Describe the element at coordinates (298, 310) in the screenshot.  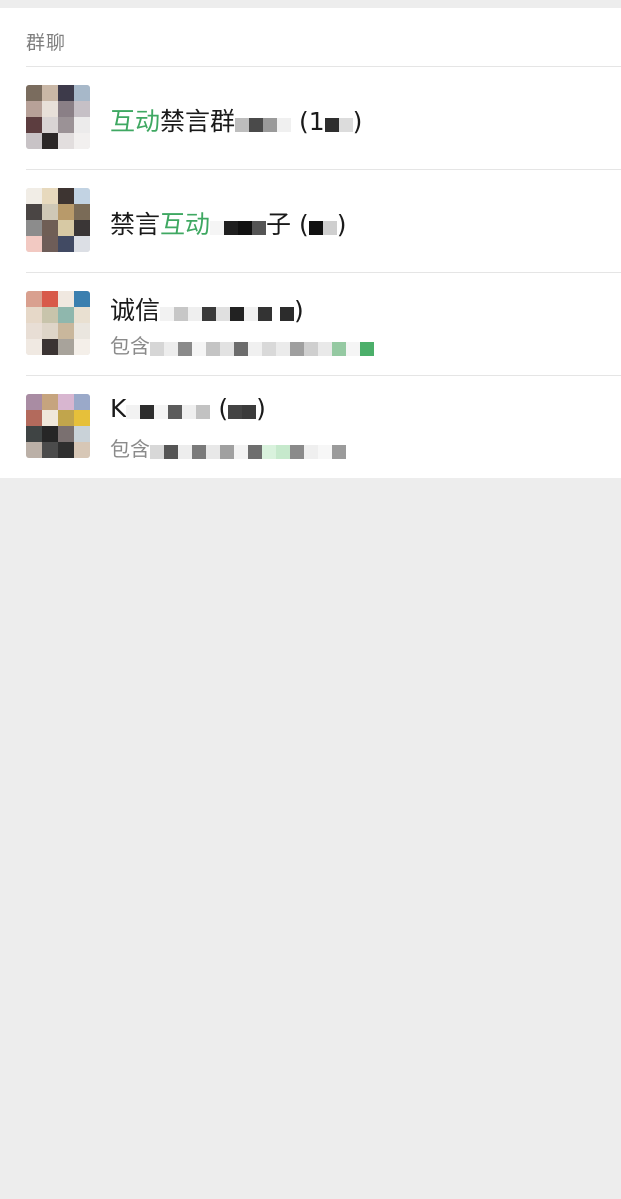
I see `group-name-tail: )` at that location.